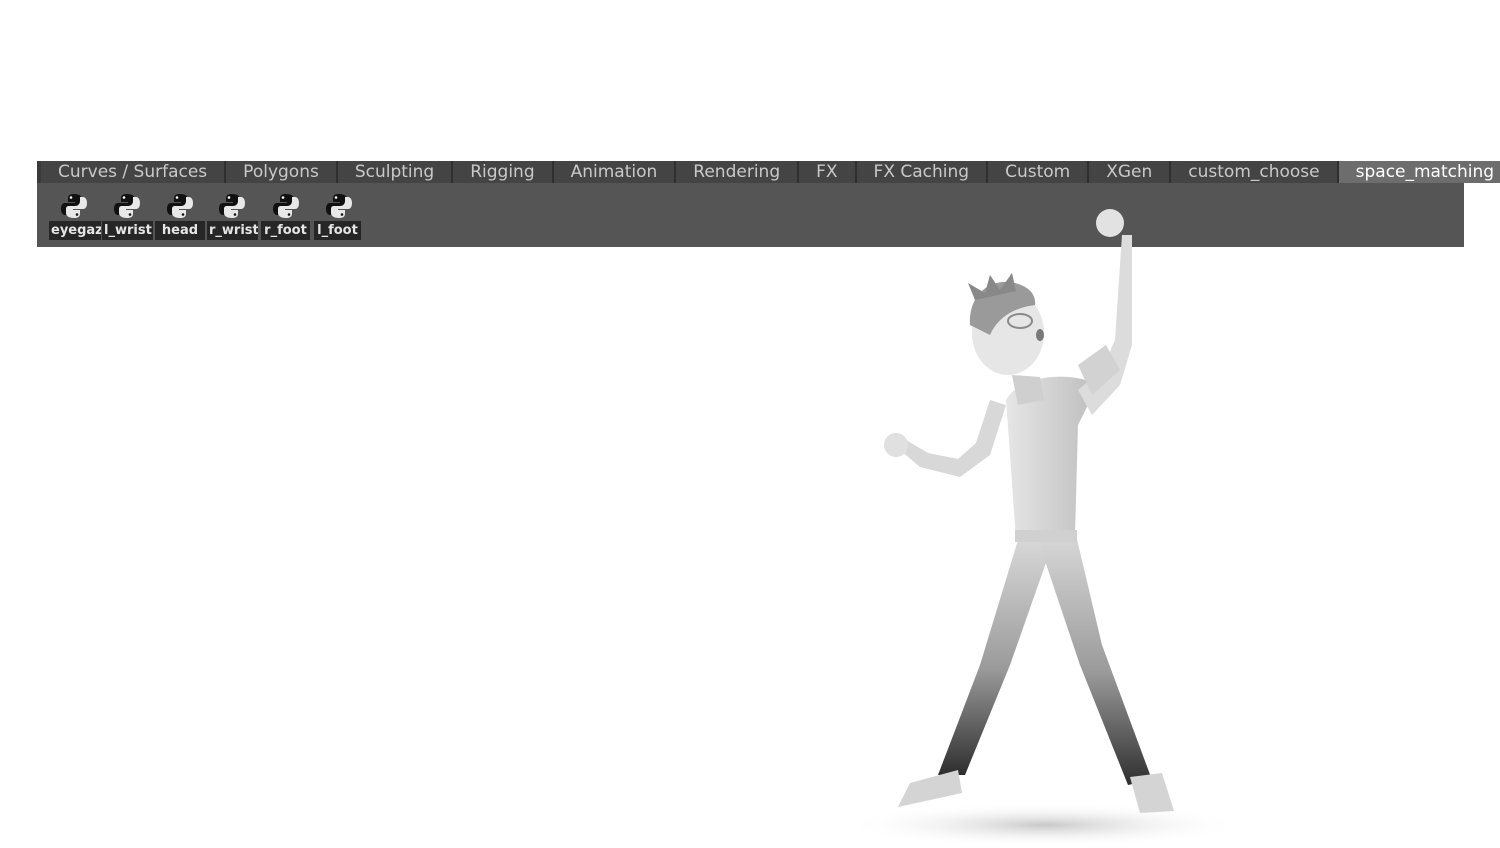 This screenshot has width=1500, height=848. I want to click on shelf-button-label: r_foot, so click(285, 230).